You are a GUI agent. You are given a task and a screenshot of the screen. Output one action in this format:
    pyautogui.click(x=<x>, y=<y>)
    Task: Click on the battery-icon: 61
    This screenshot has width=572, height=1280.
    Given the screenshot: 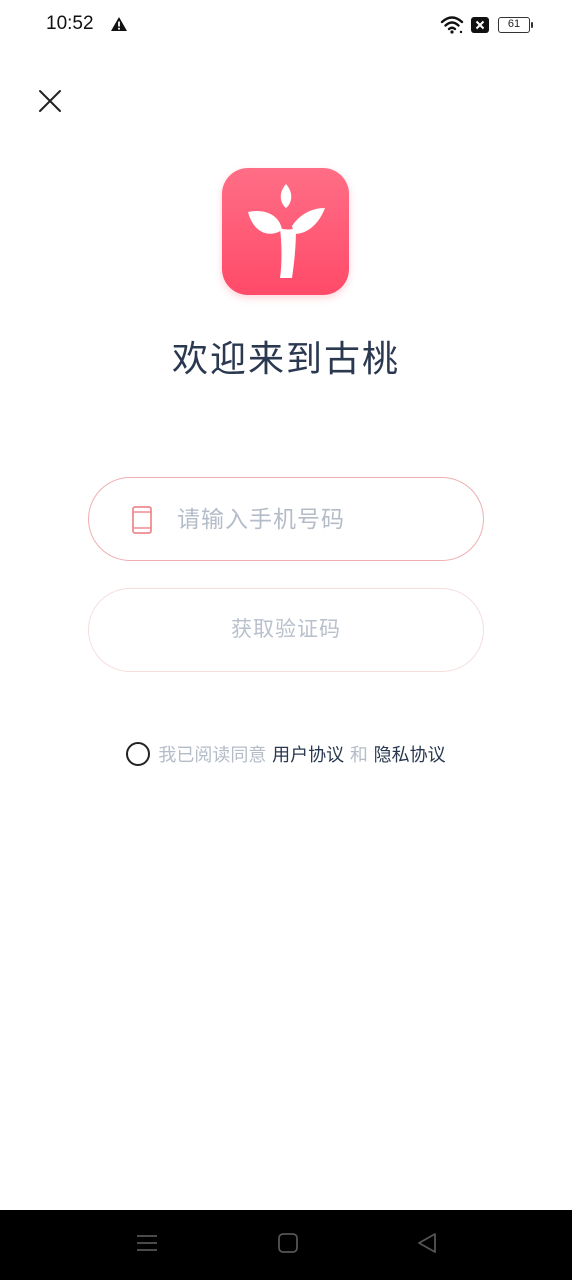 What is the action you would take?
    pyautogui.click(x=515, y=25)
    